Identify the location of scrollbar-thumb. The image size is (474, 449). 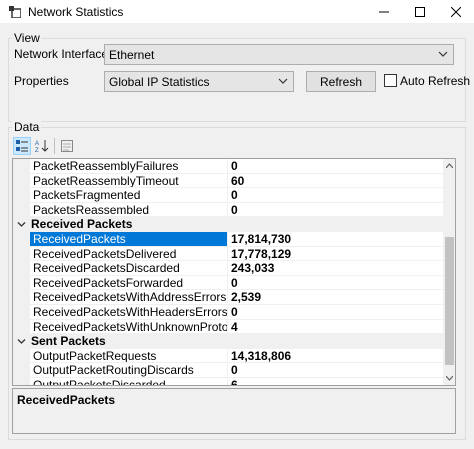
(449, 301).